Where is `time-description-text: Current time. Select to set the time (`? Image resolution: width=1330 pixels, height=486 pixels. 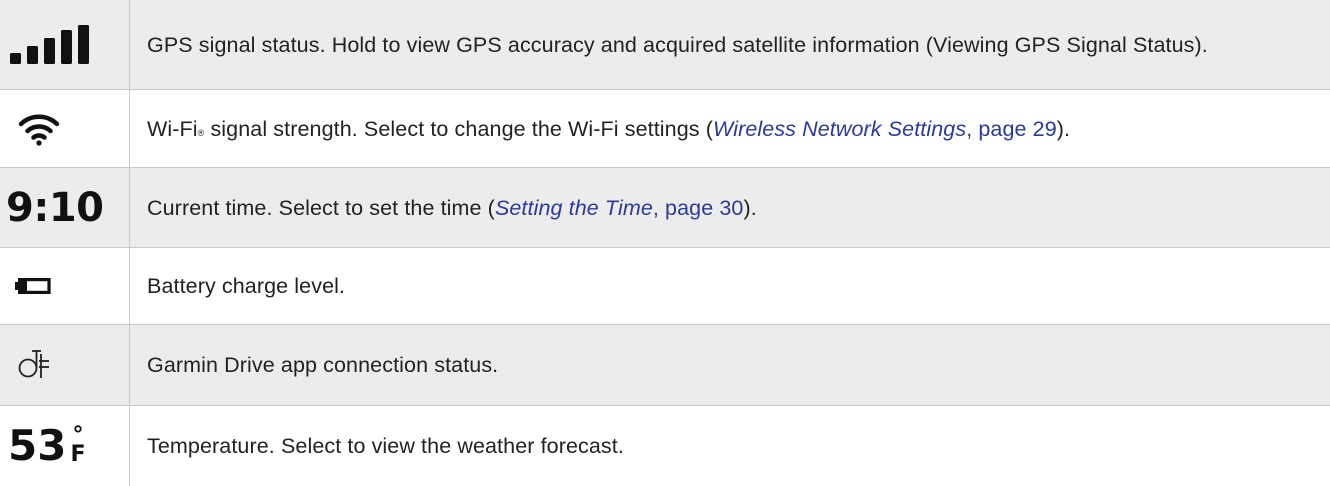
time-description-text: Current time. Select to set the time ( is located at coordinates (321, 207).